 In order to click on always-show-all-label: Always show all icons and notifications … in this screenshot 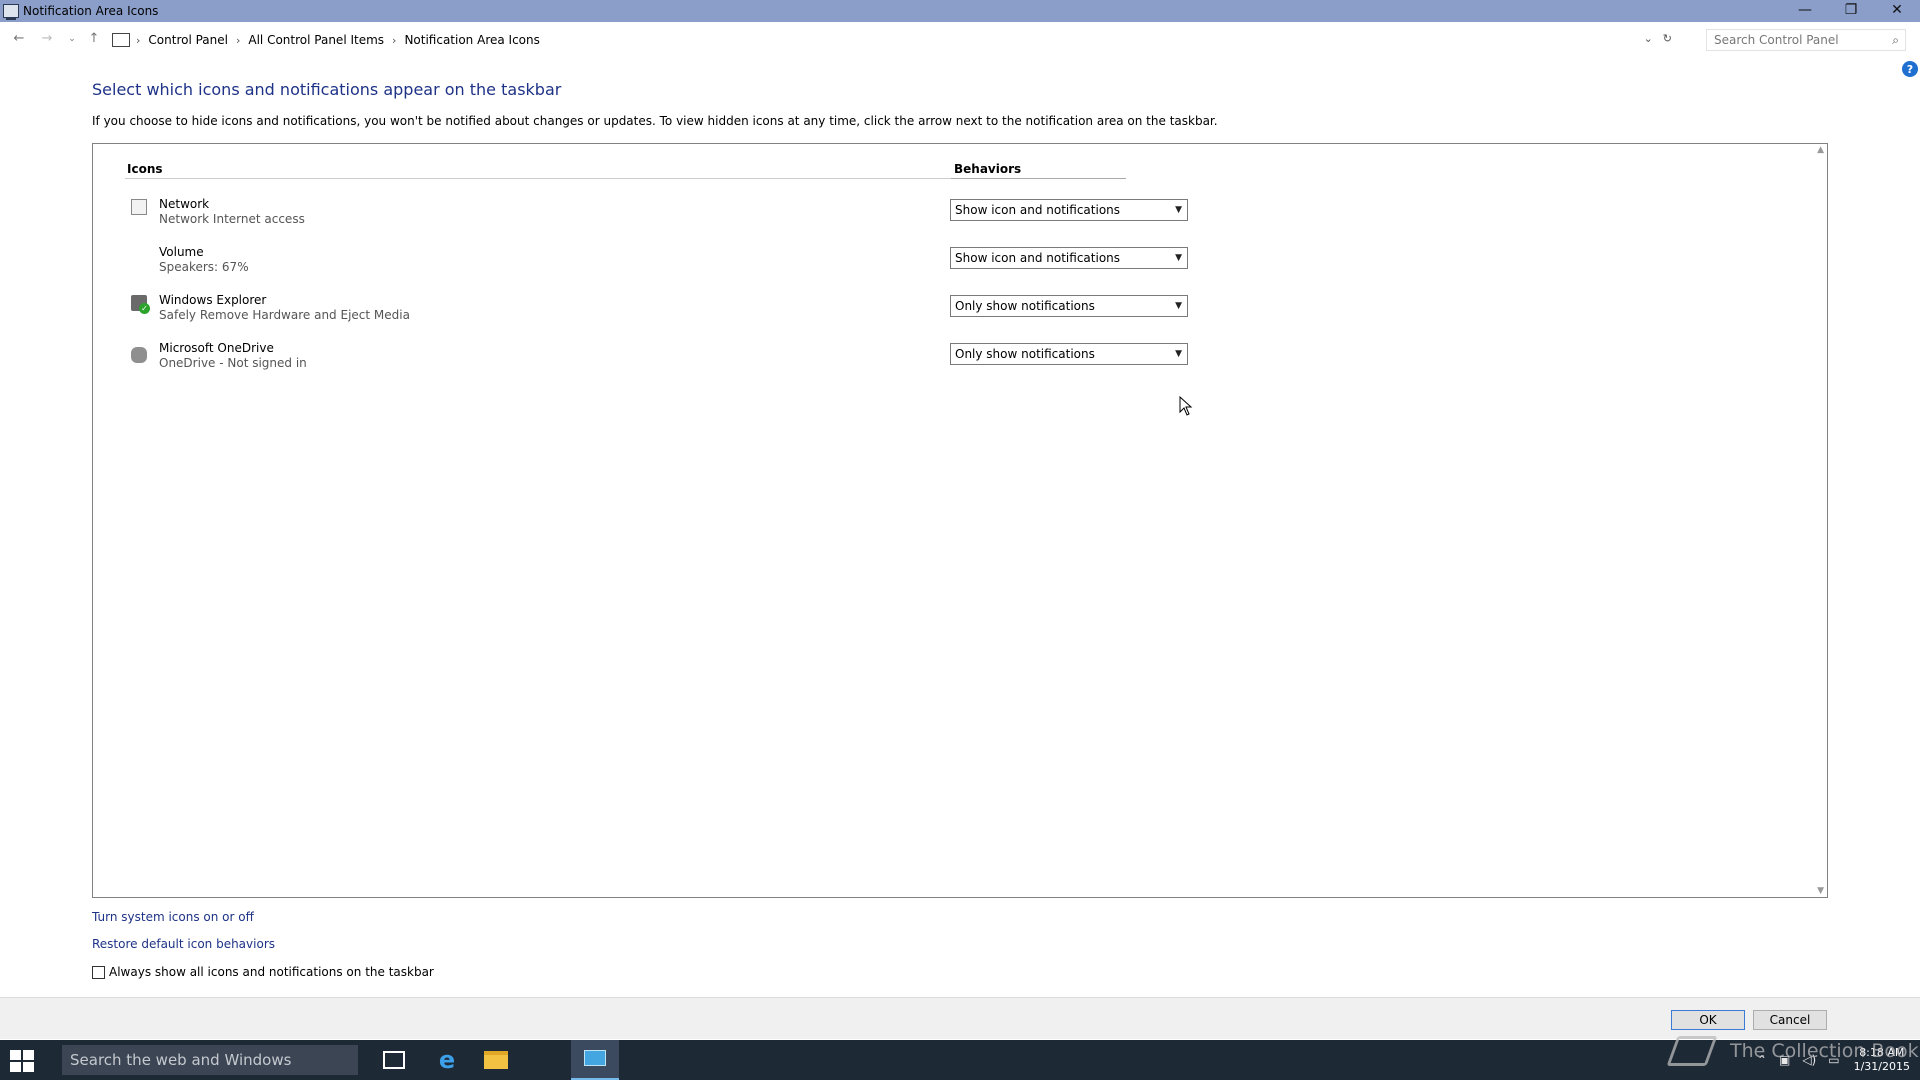, I will do `click(271, 972)`.